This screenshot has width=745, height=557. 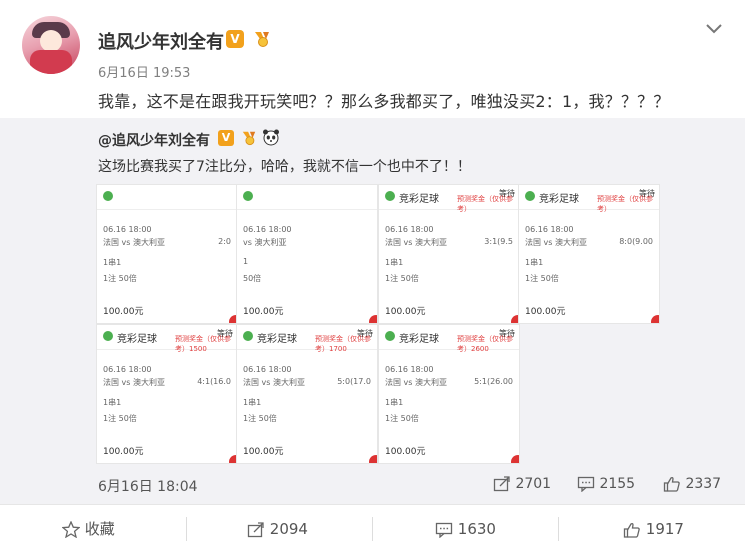 I want to click on author-name: 追风少年刘全有, so click(x=161, y=41).